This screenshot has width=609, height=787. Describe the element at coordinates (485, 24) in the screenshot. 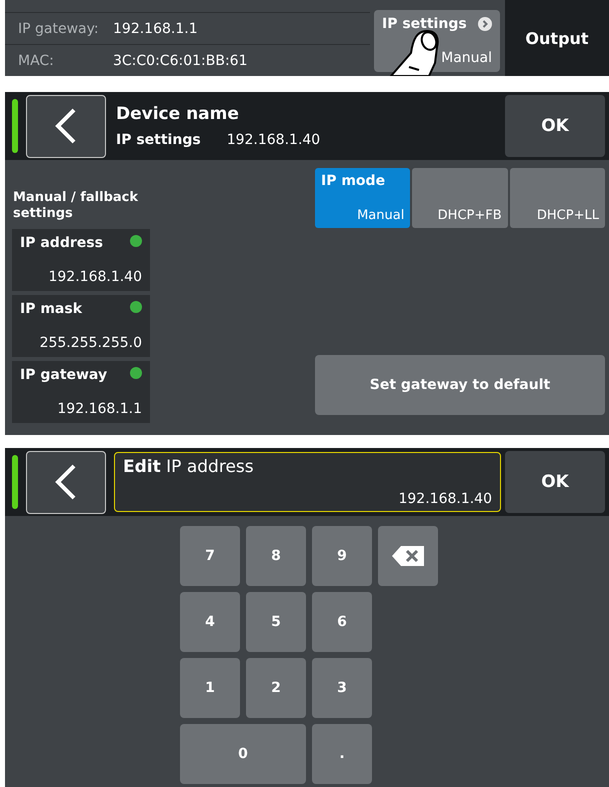

I see `chevron-circle-icon` at that location.